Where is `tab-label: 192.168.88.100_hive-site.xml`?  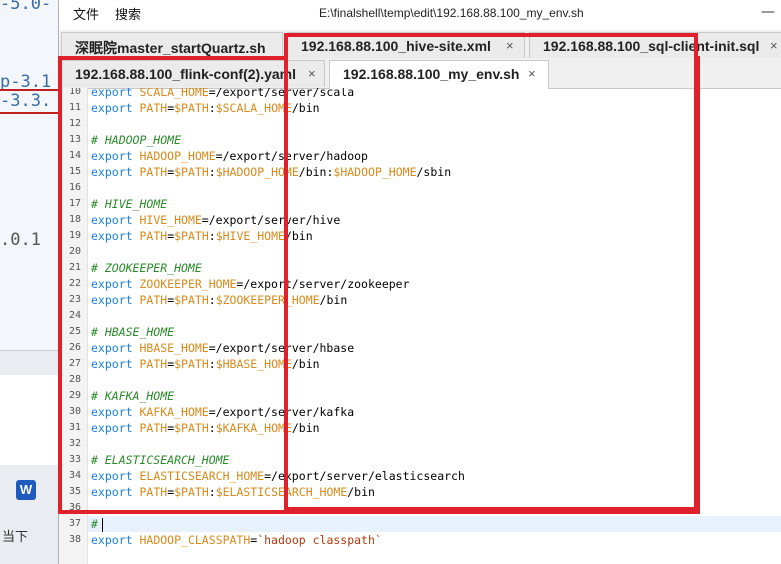
tab-label: 192.168.88.100_hive-site.xml is located at coordinates (396, 46).